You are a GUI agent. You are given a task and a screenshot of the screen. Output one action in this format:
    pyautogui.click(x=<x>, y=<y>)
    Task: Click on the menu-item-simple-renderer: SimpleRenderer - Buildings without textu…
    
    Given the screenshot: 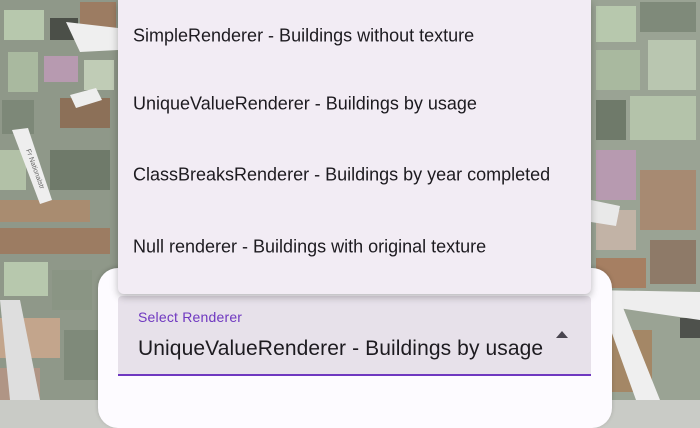 What is the action you would take?
    pyautogui.click(x=354, y=36)
    